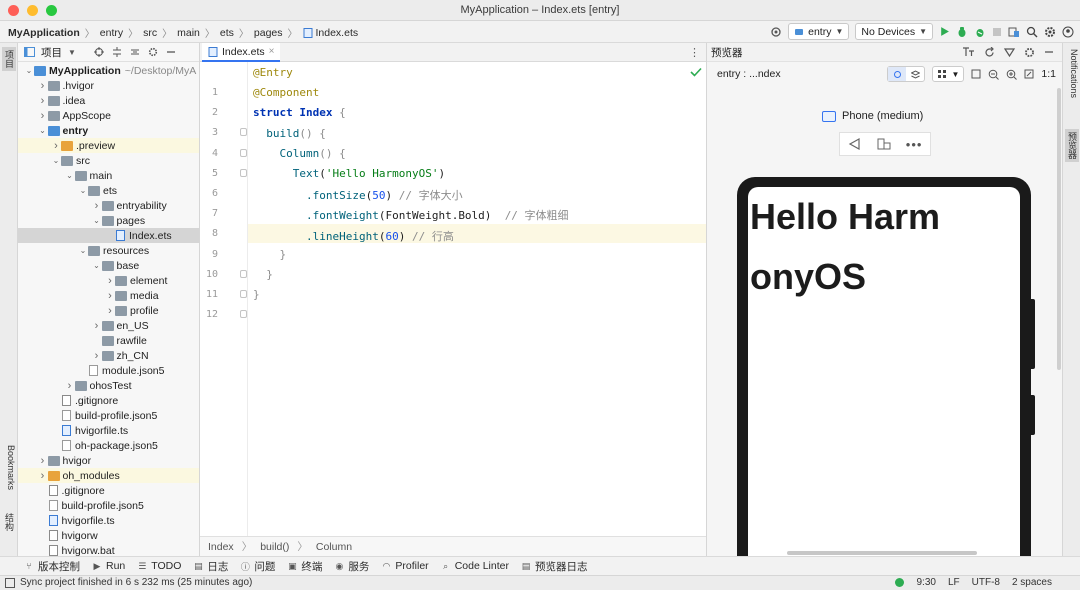  Describe the element at coordinates (1059, 229) in the screenshot. I see `vertical-scrollbar` at that location.